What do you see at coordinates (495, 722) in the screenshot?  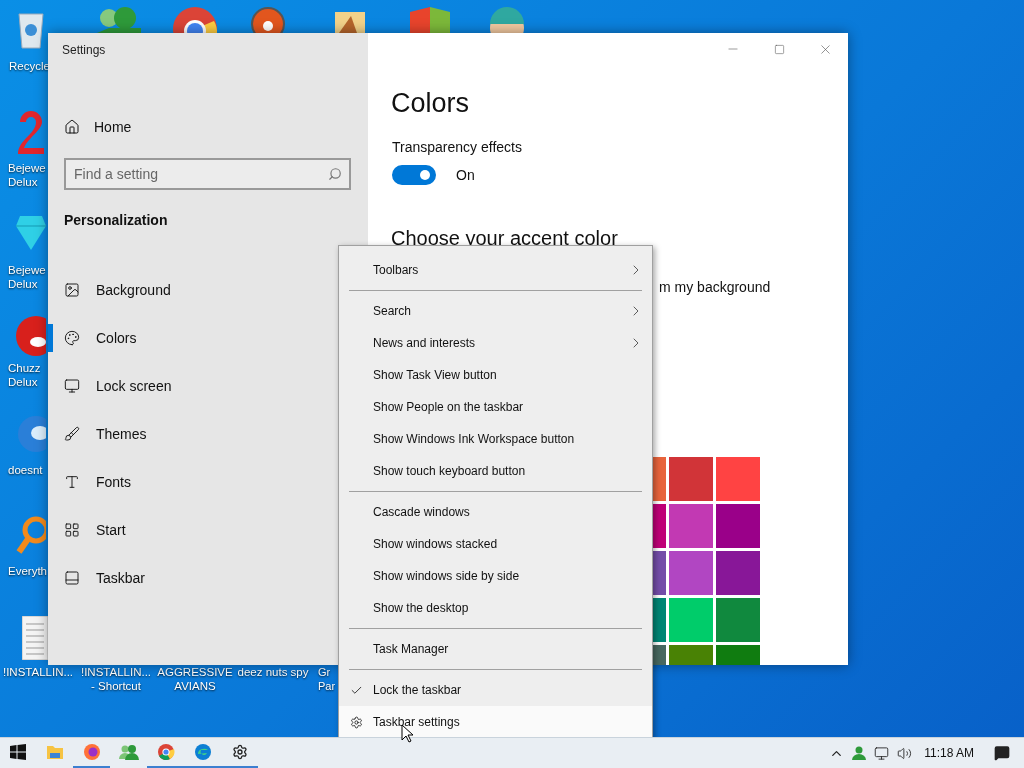 I see `menu-item: Taskbar settings` at bounding box center [495, 722].